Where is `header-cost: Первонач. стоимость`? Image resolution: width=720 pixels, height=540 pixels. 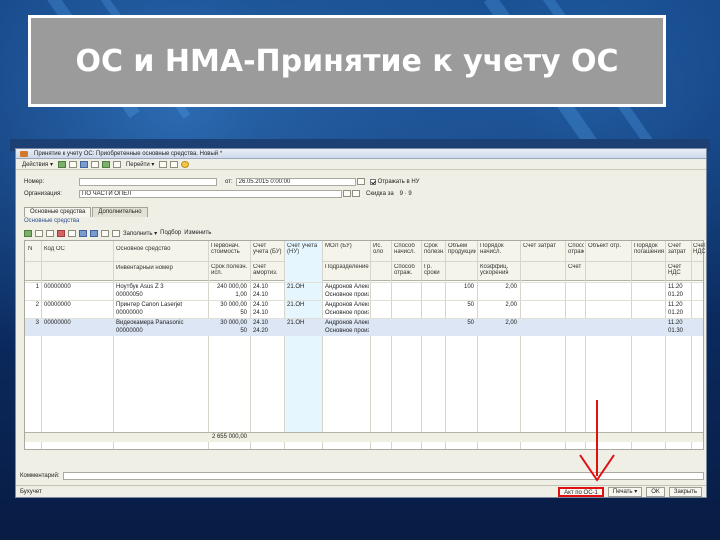
header-cost: Первонач. стоимость is located at coordinates (225, 249).